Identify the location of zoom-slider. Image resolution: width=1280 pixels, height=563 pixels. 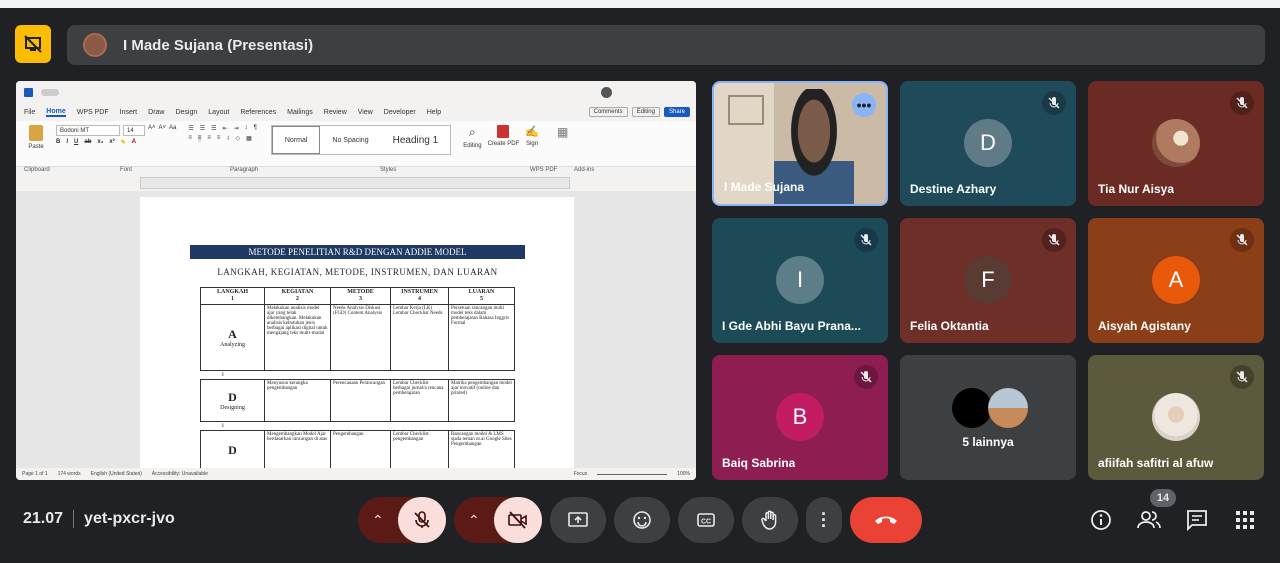
(632, 474).